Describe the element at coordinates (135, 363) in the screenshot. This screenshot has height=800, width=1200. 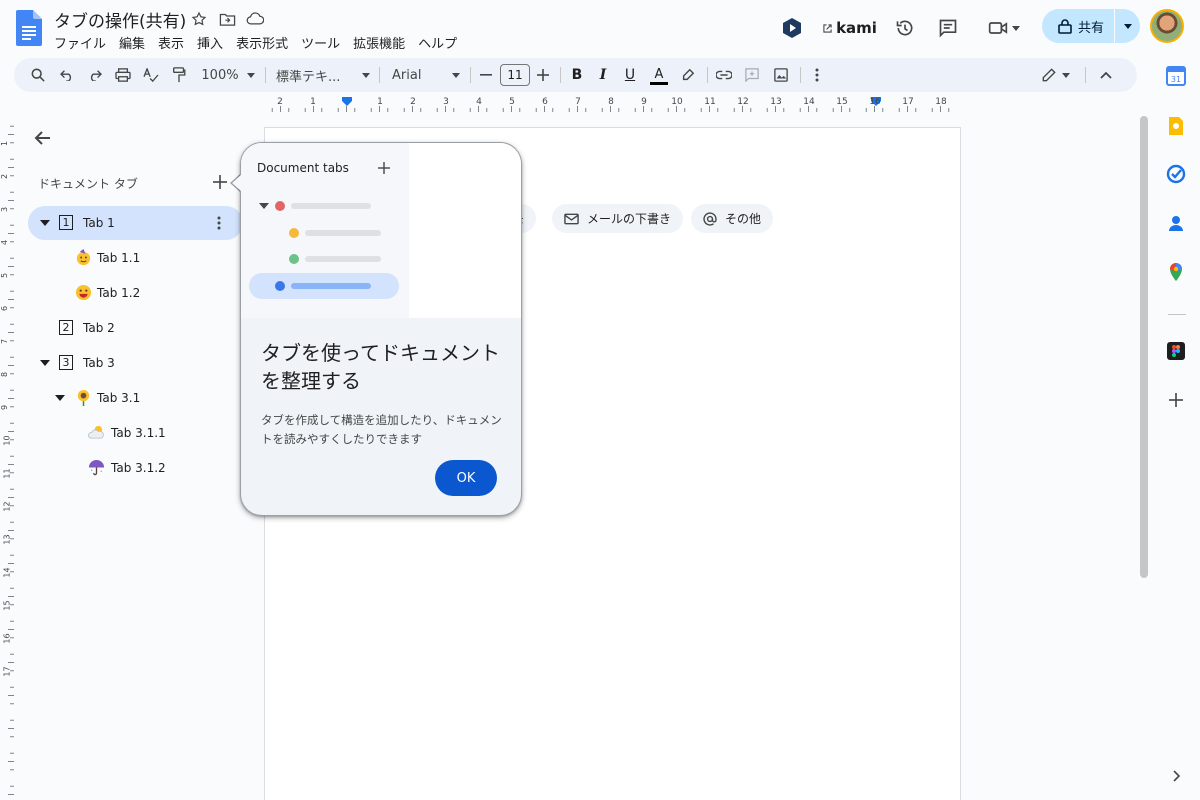
I see `sidebar-tab-3: 3 Tab 3` at that location.